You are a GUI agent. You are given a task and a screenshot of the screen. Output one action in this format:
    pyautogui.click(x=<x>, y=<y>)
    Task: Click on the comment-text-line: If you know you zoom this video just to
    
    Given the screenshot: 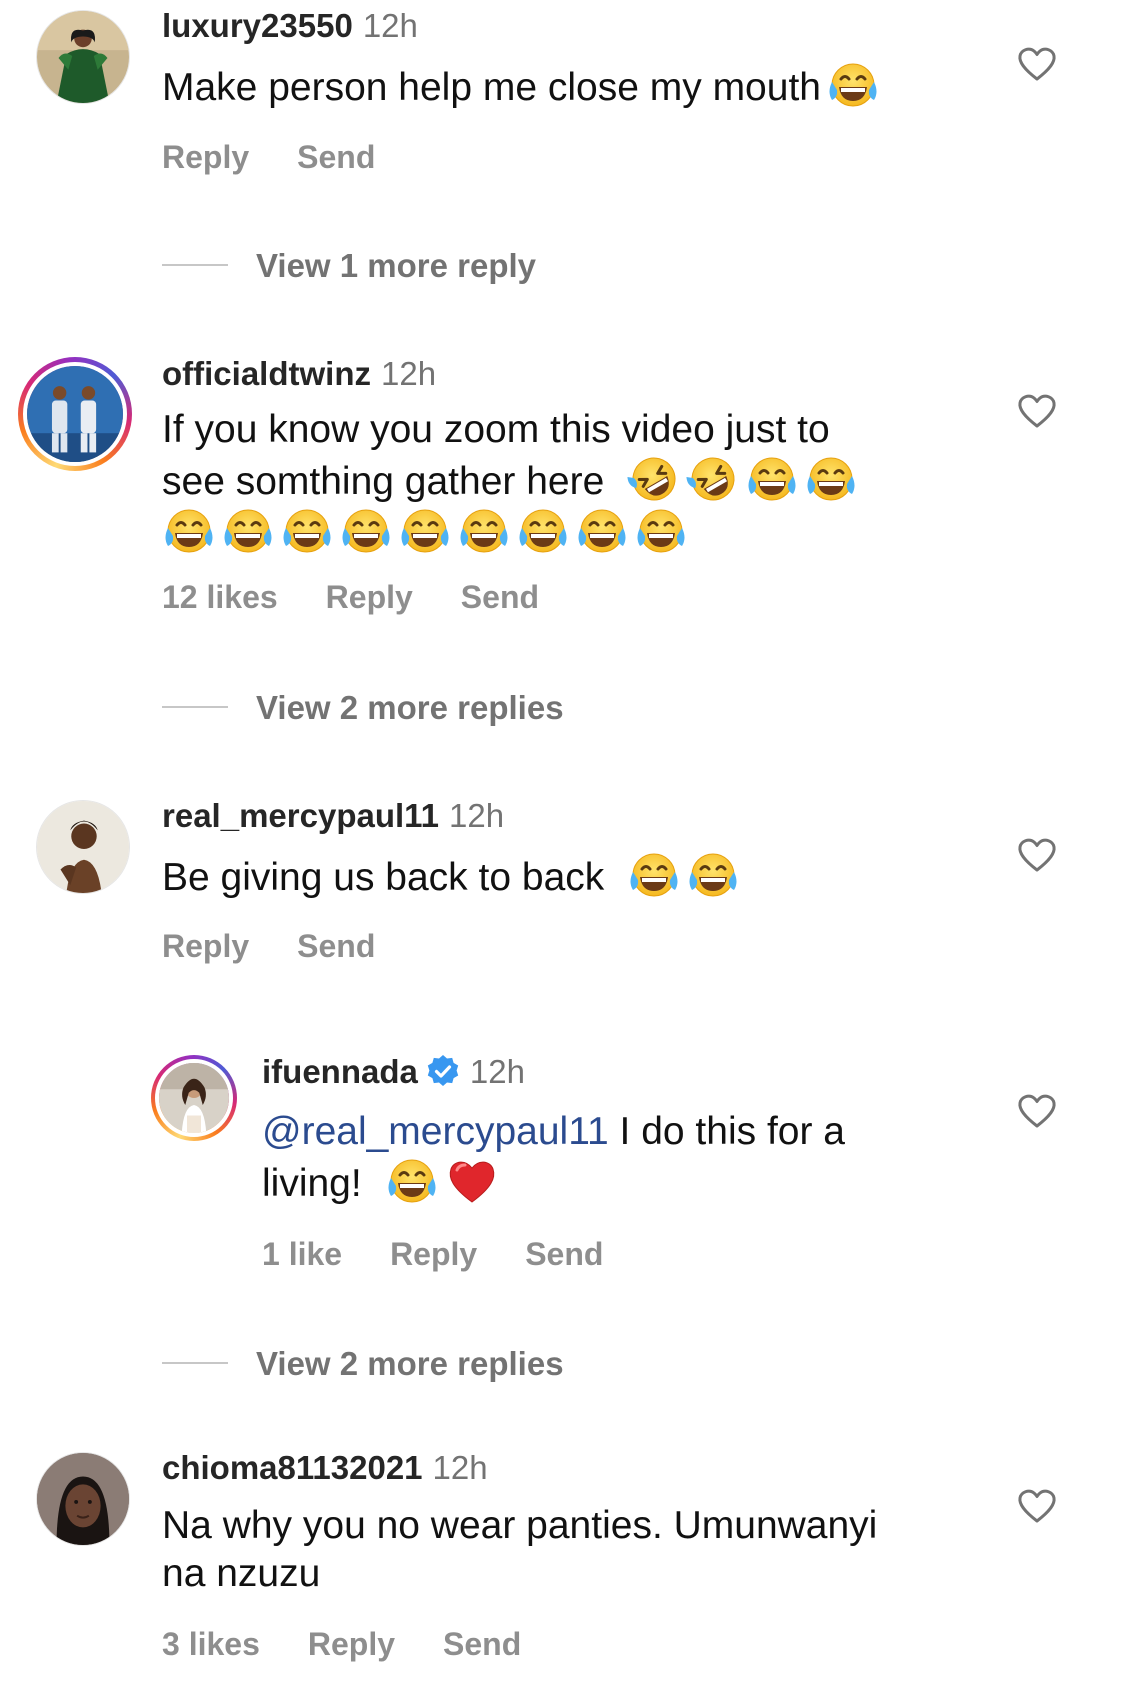 What is the action you would take?
    pyautogui.click(x=496, y=429)
    